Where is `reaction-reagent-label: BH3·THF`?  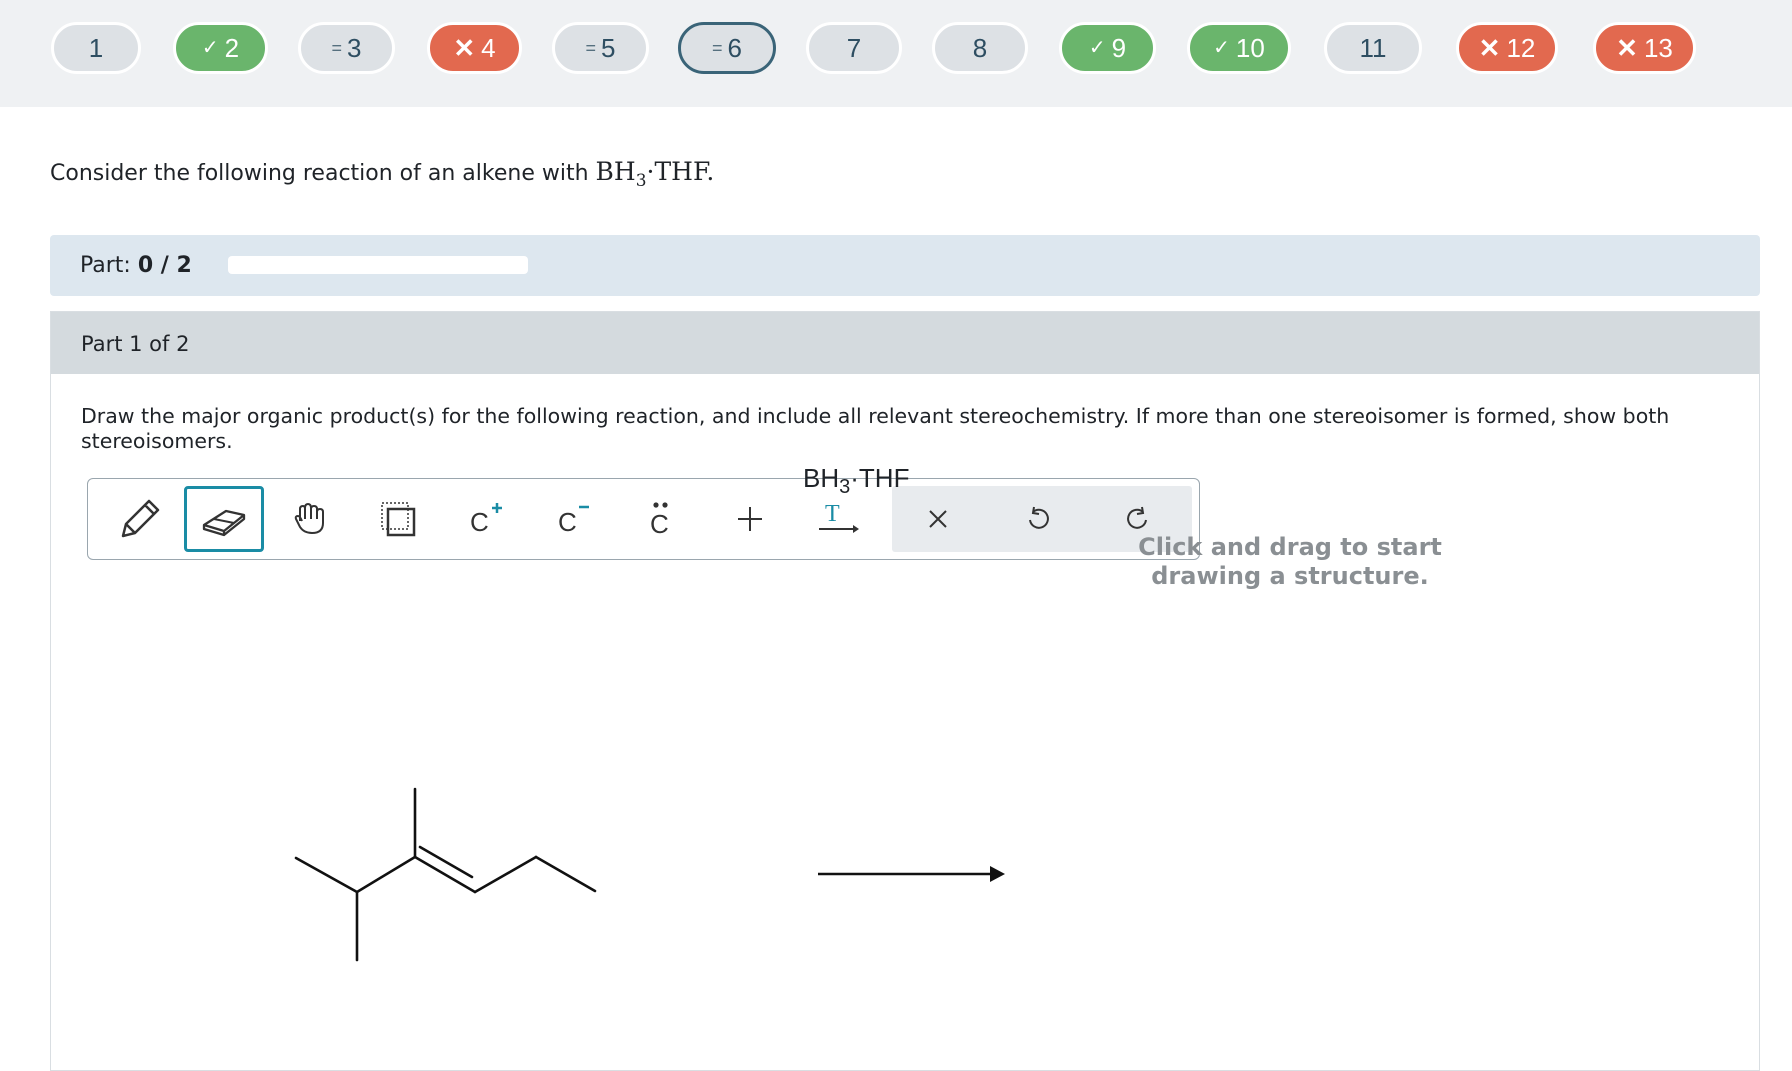
reaction-reagent-label: BH3·THF is located at coordinates (856, 481).